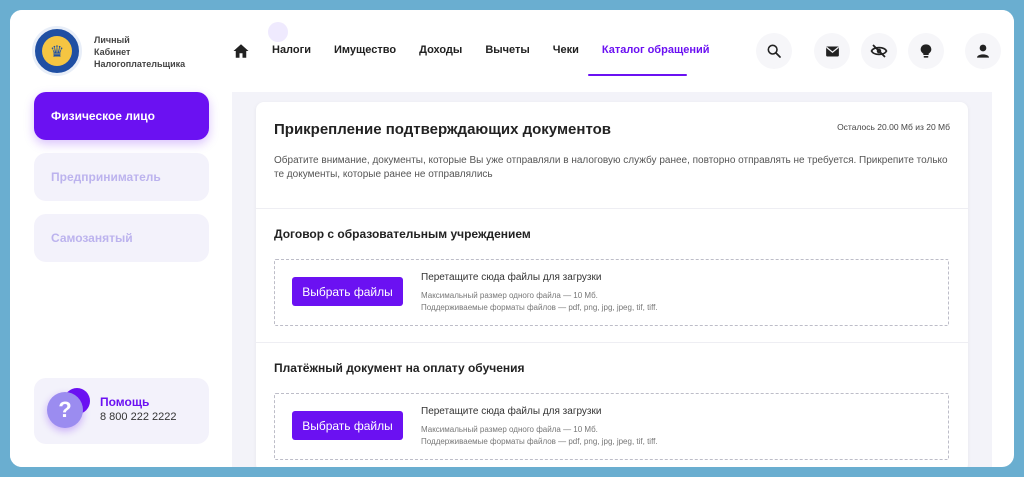  I want to click on sidebar-item-self-employed: Самозанятый, so click(121, 238).